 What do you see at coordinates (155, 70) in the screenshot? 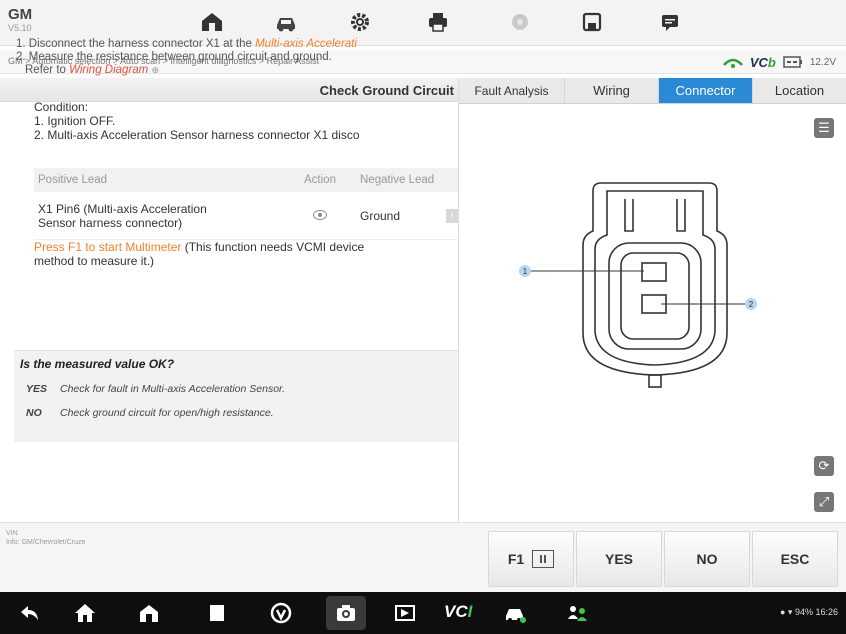
I see `link-icon: ⊕` at bounding box center [155, 70].